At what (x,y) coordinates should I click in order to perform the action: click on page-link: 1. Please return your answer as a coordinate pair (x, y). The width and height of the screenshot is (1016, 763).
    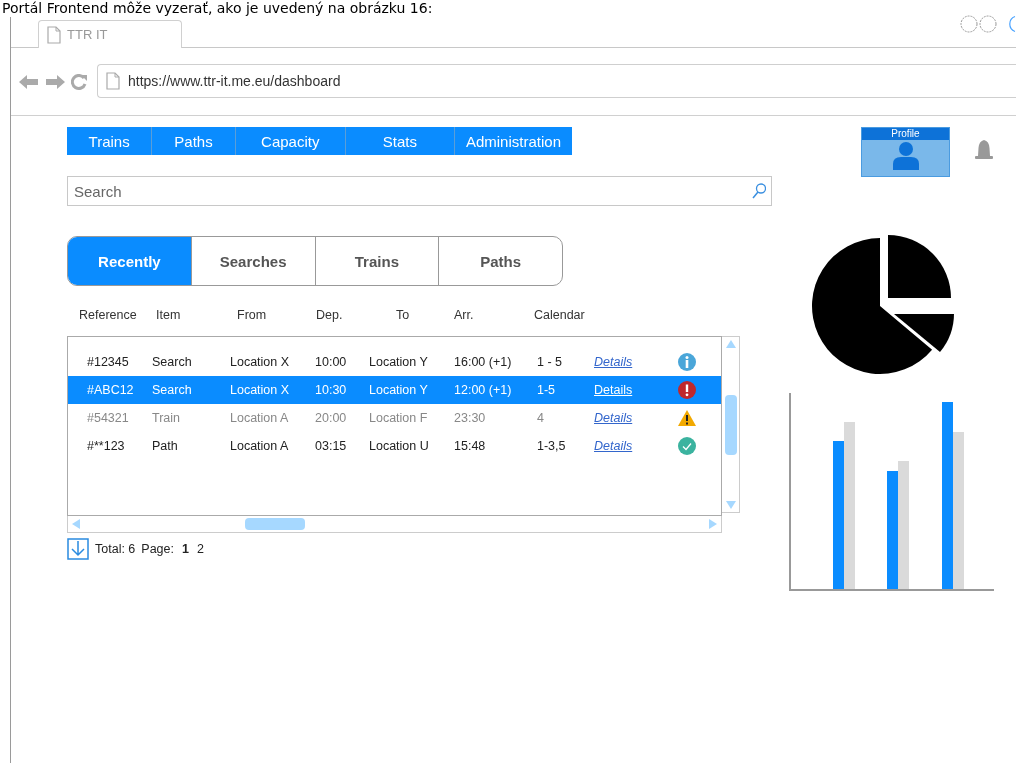
    Looking at the image, I should click on (185, 549).